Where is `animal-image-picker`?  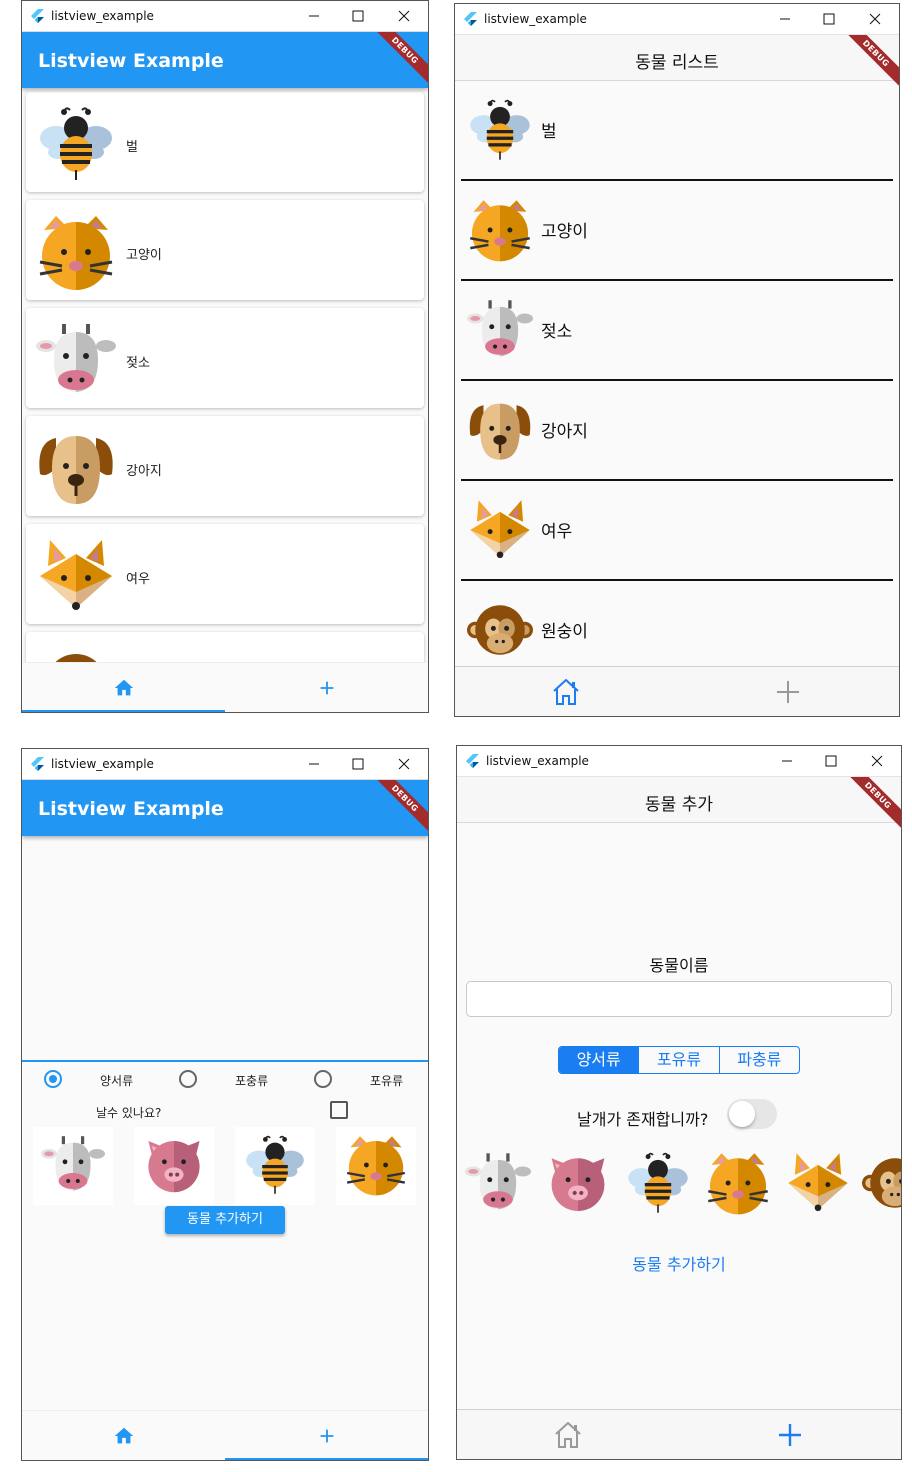 animal-image-picker is located at coordinates (679, 1186).